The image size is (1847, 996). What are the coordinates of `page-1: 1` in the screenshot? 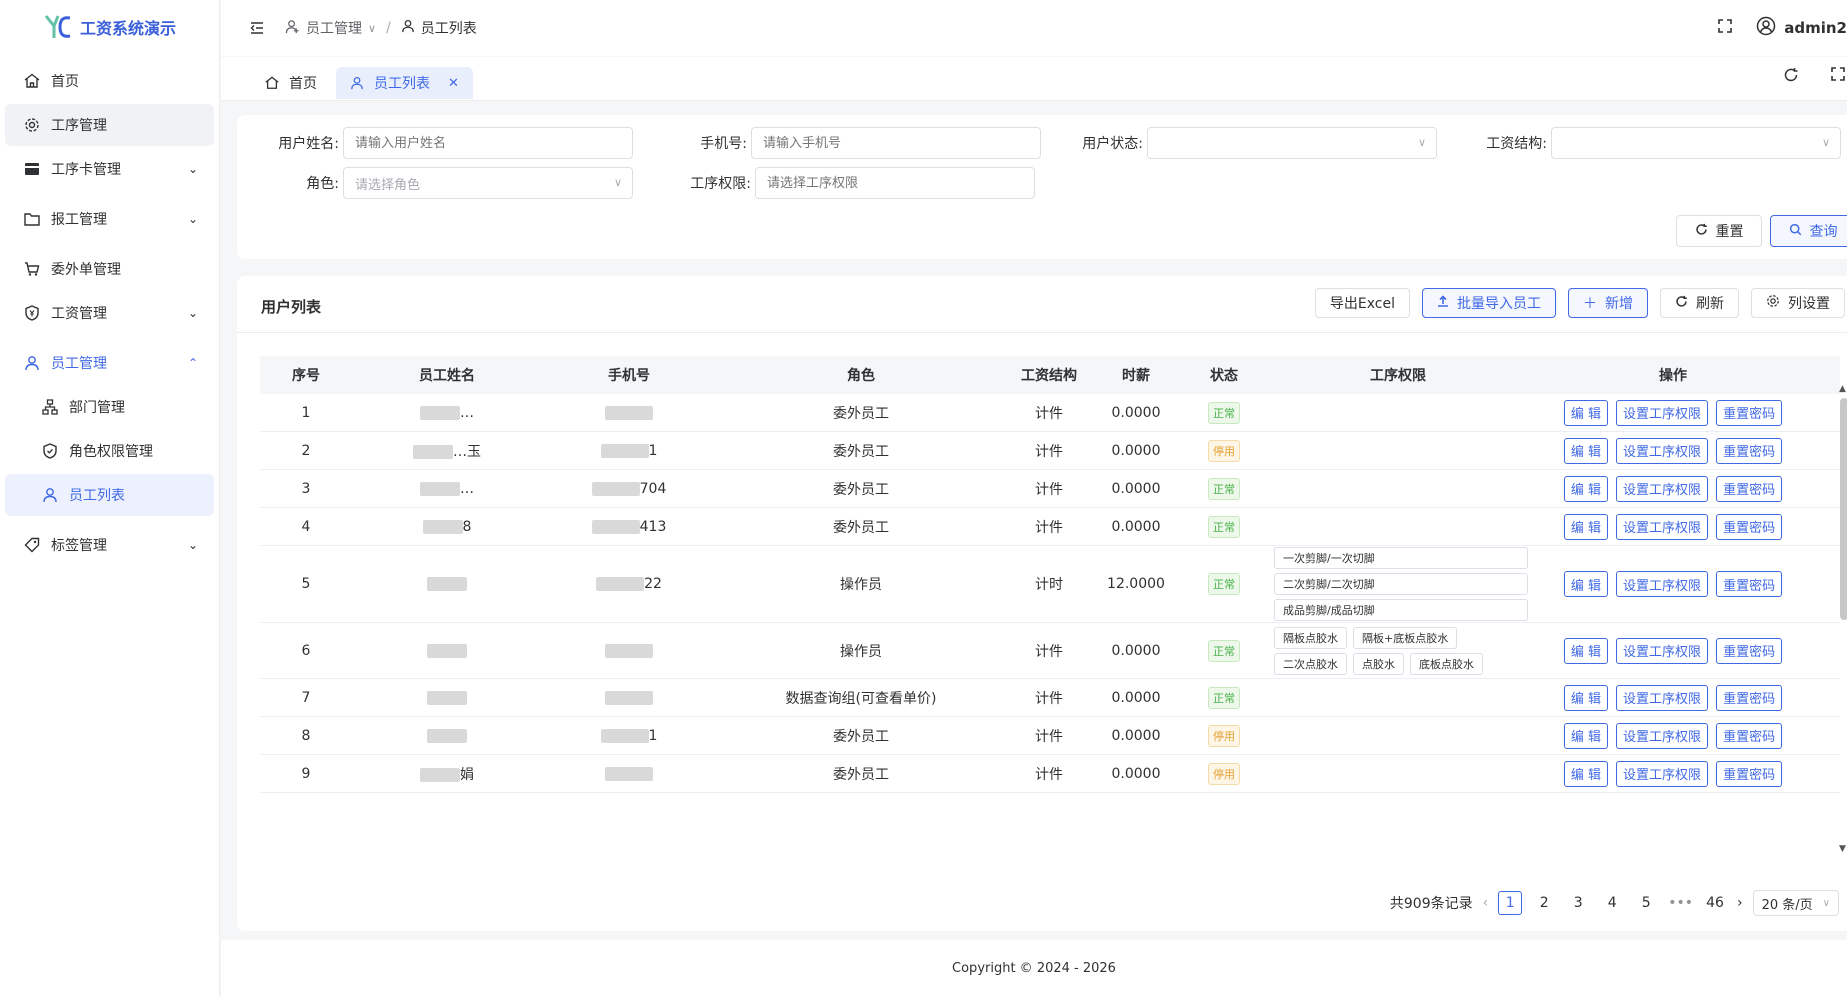 It's located at (1510, 903).